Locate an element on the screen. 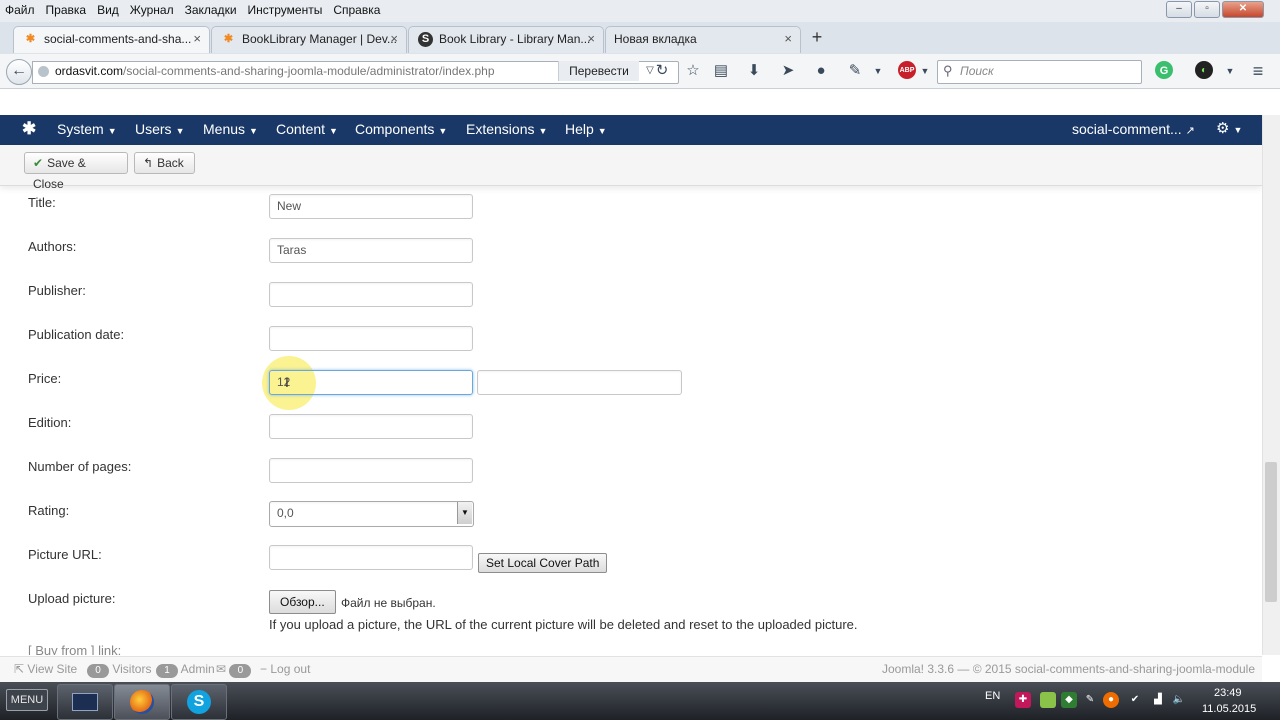  picture-url-label: Picture URL: is located at coordinates (65, 554).